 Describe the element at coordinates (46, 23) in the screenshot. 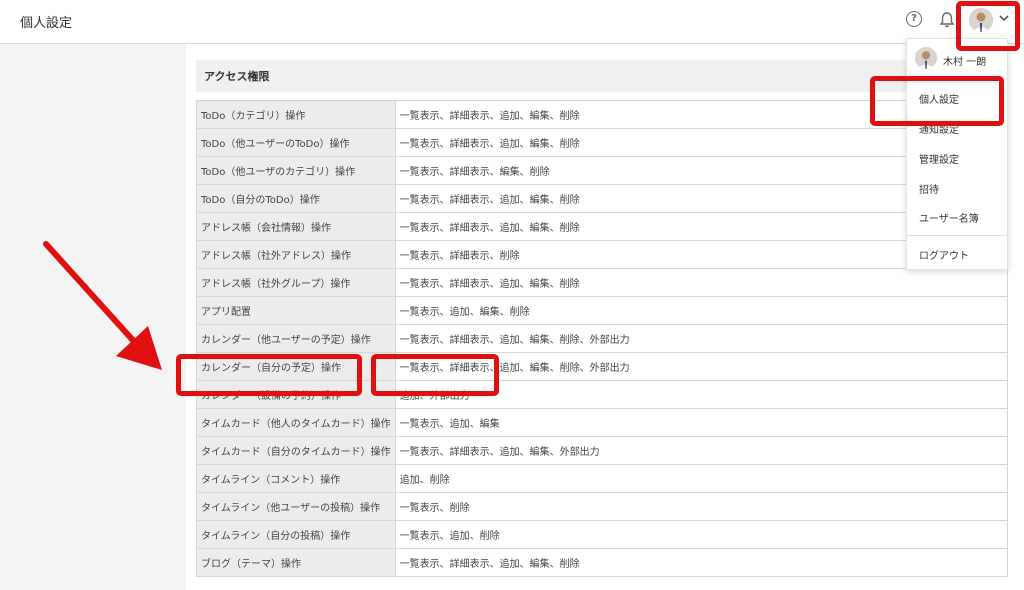

I see `page-title: 個人設定` at that location.